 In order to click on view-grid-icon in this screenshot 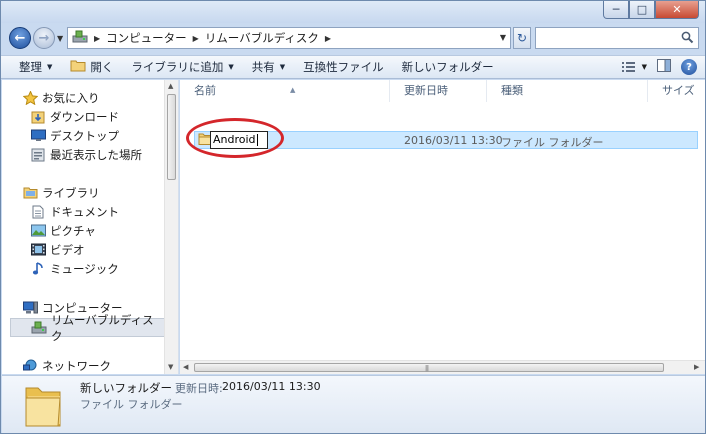, I will do `click(628, 67)`.